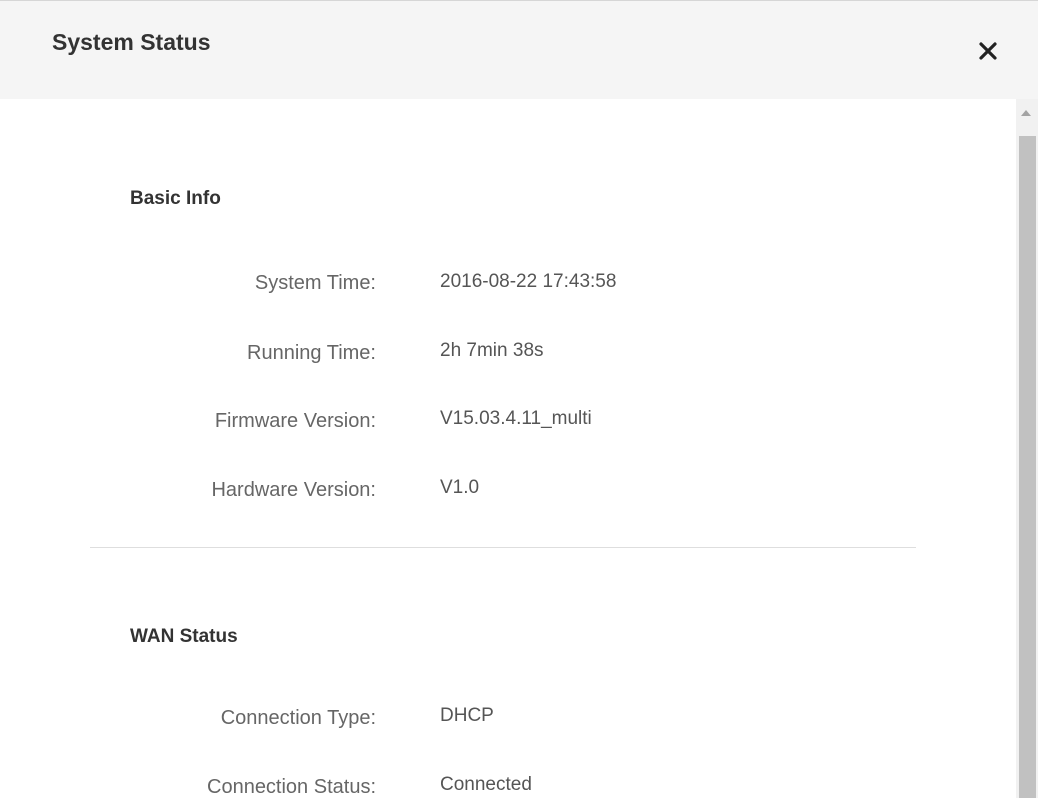 Image resolution: width=1038 pixels, height=798 pixels. I want to click on close-icon, so click(988, 51).